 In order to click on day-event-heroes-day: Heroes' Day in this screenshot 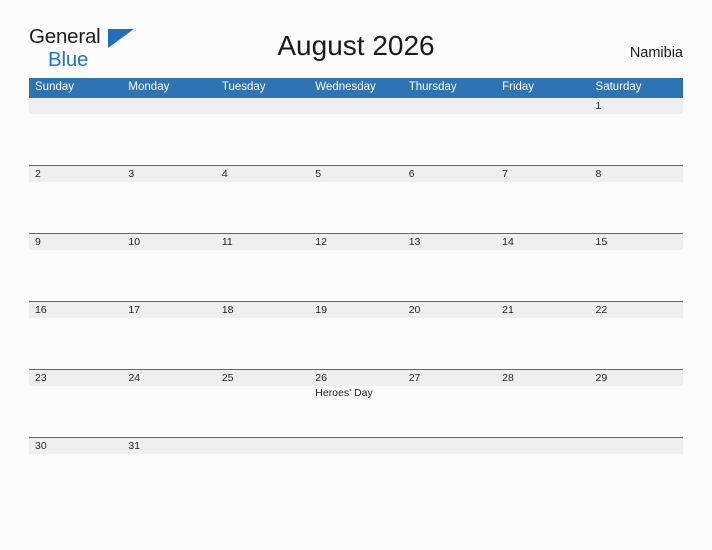, I will do `click(344, 393)`.